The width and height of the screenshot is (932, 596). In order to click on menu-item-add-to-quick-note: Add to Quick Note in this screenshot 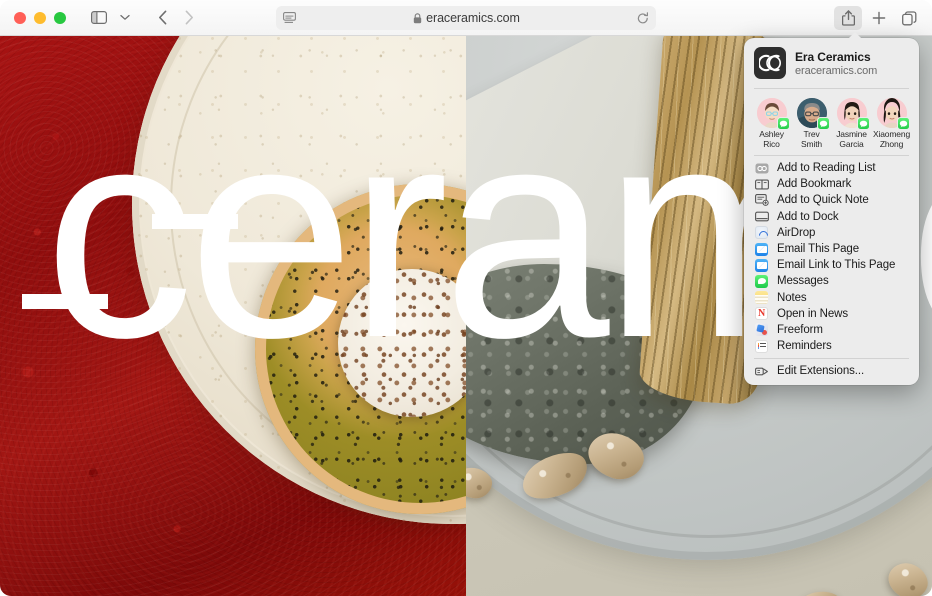, I will do `click(831, 200)`.